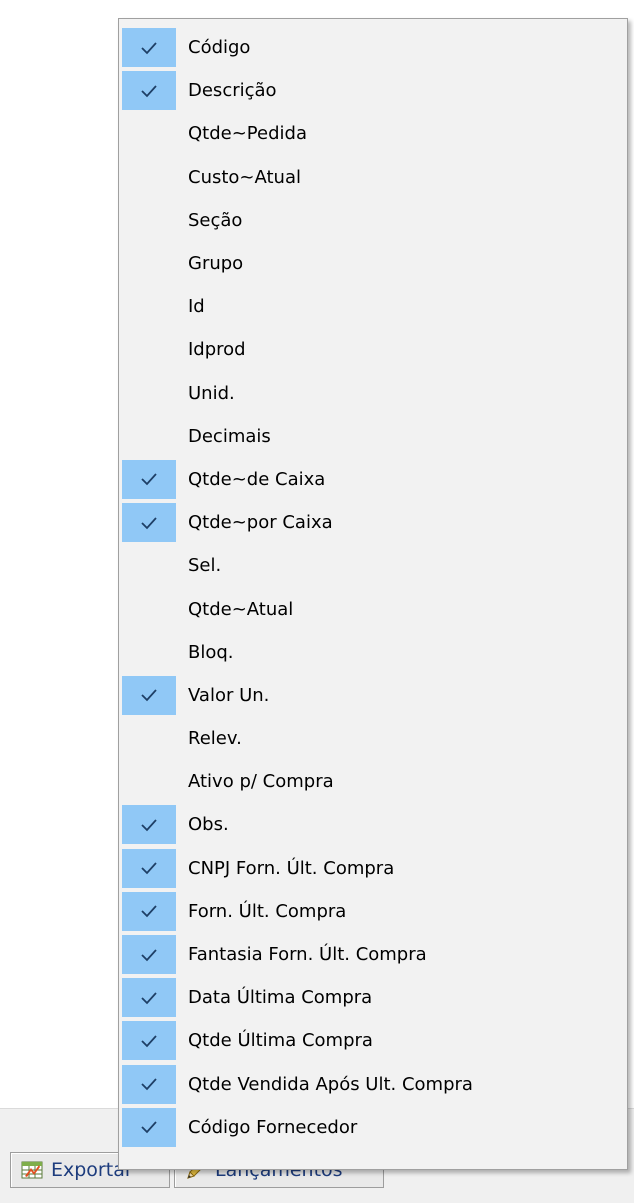  Describe the element at coordinates (211, 652) in the screenshot. I see `menu-item-label: Bloq.` at that location.